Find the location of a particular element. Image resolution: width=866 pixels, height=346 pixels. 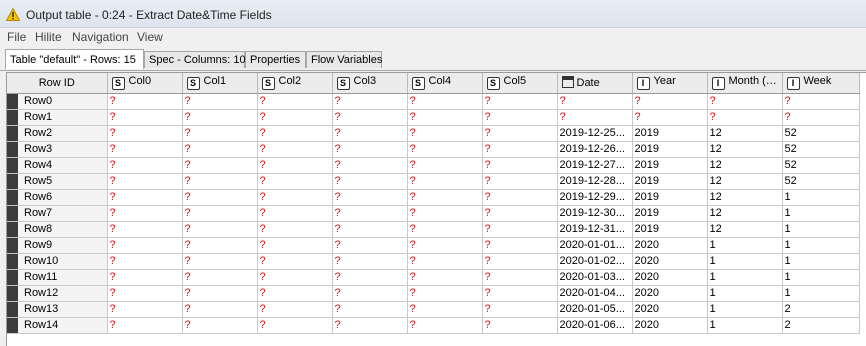

table-row: Row2?????? 2019-12-25... 2019 12 52 is located at coordinates (433, 133).